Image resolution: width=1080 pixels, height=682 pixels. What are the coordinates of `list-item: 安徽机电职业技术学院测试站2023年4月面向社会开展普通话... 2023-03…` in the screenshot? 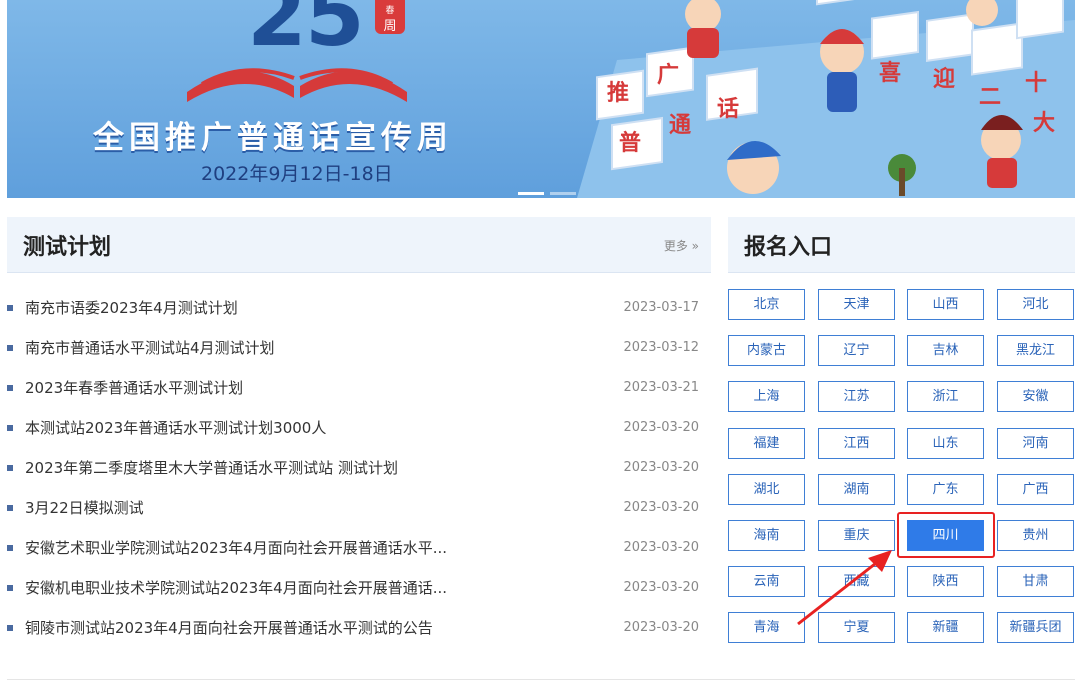 It's located at (359, 588).